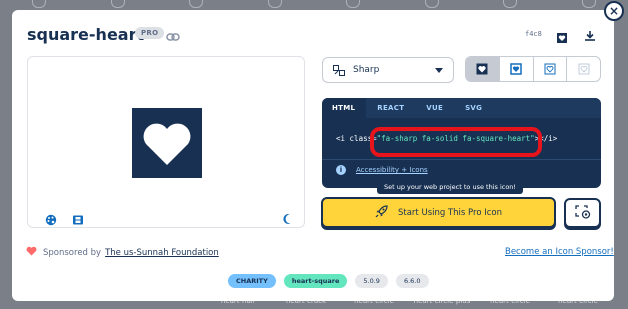 The image size is (628, 309). I want to click on pro-badge: PRO, so click(150, 33).